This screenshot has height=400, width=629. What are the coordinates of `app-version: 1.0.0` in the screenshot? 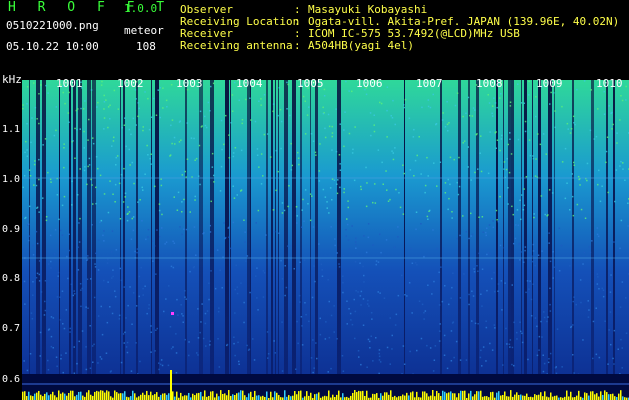 It's located at (141, 8).